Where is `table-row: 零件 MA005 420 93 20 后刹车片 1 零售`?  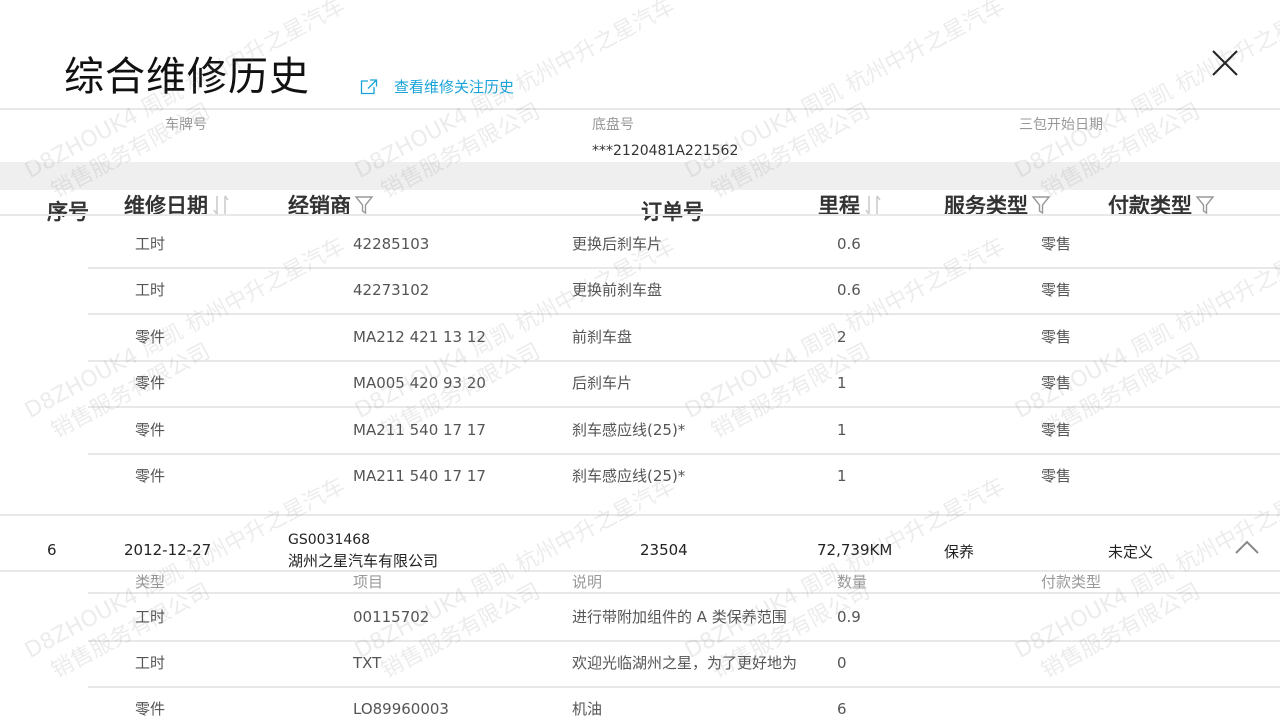
table-row: 零件 MA005 420 93 20 后刹车片 1 零售 is located at coordinates (684, 384).